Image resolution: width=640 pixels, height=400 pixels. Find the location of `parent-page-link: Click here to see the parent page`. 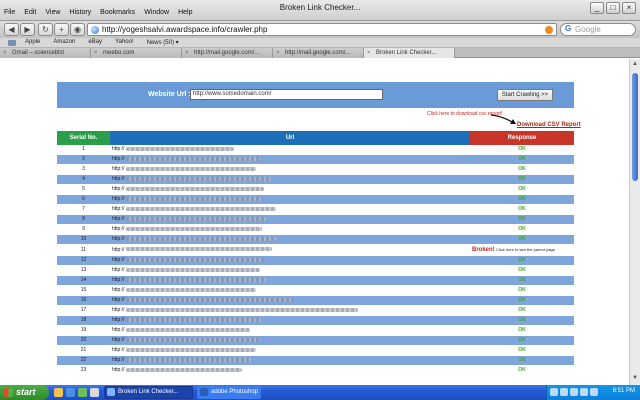

parent-page-link: Click here to see the parent page is located at coordinates (525, 249).